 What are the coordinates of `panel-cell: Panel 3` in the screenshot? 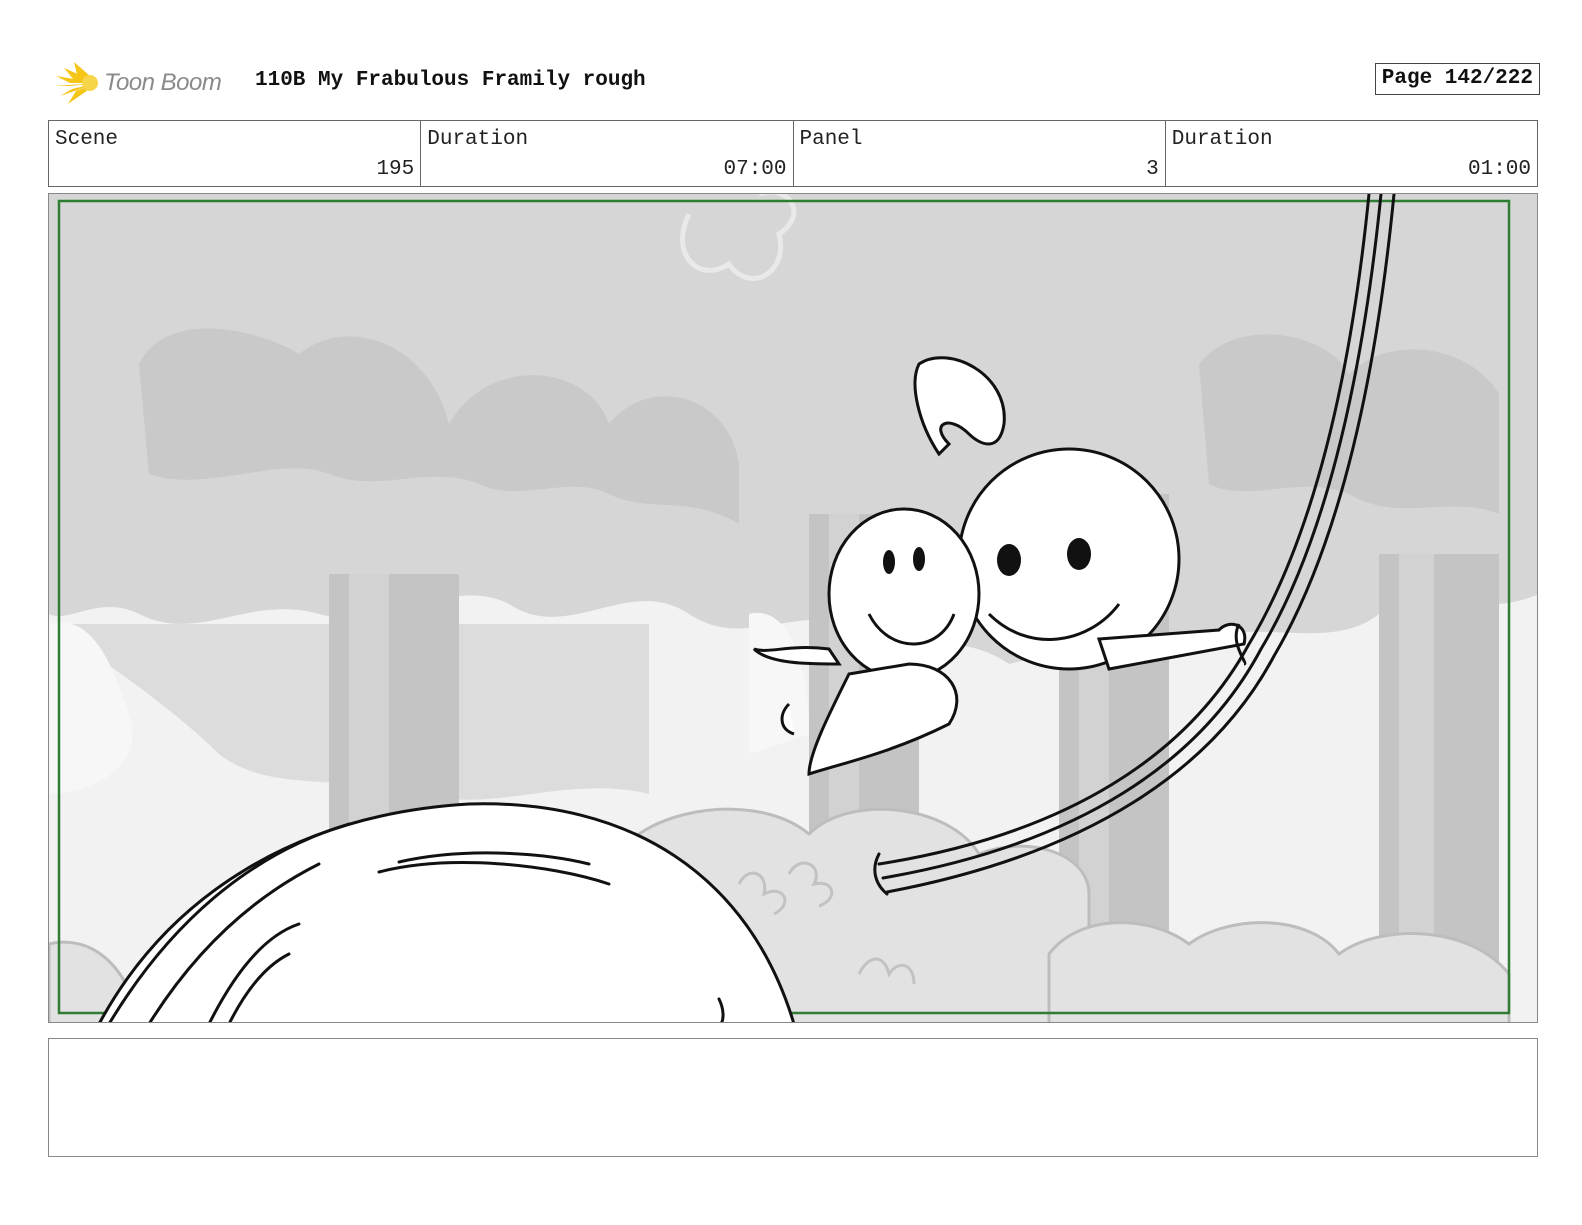 It's located at (980, 153).